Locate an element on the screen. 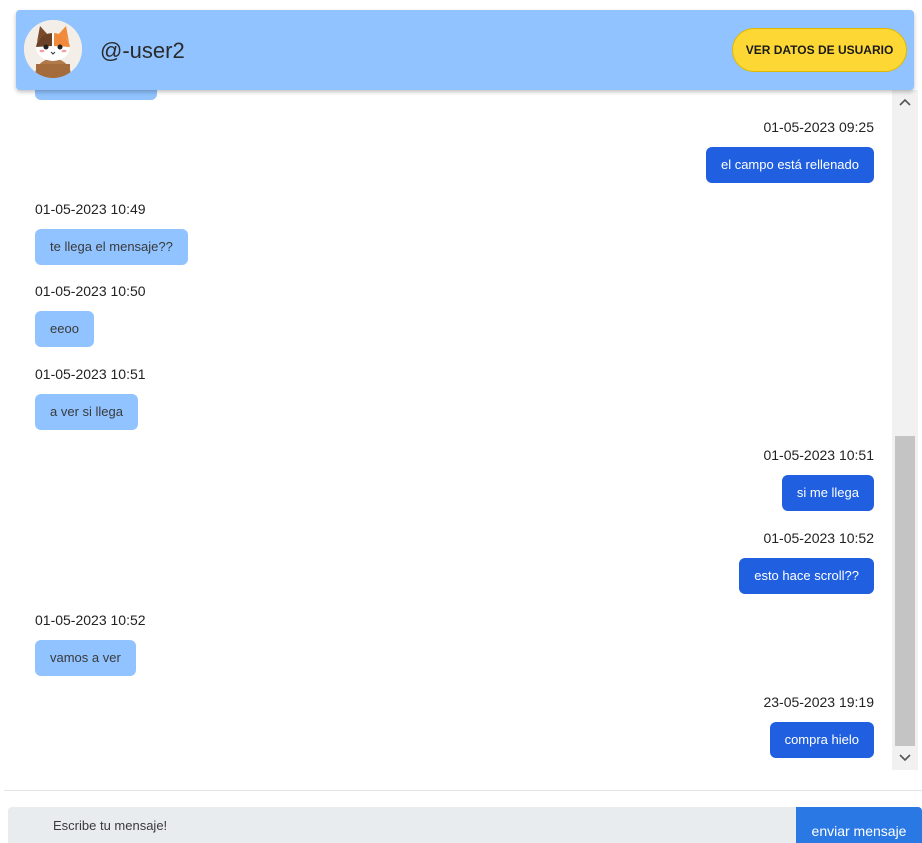 The height and width of the screenshot is (843, 922). message-timestamp: 01-05-2023 09:25 is located at coordinates (818, 127).